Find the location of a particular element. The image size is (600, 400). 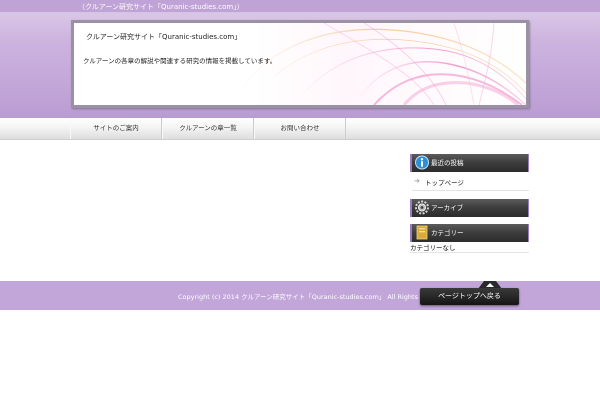

site-title: クルアーン研究サイト「Quranic-studies.com」 is located at coordinates (163, 37).